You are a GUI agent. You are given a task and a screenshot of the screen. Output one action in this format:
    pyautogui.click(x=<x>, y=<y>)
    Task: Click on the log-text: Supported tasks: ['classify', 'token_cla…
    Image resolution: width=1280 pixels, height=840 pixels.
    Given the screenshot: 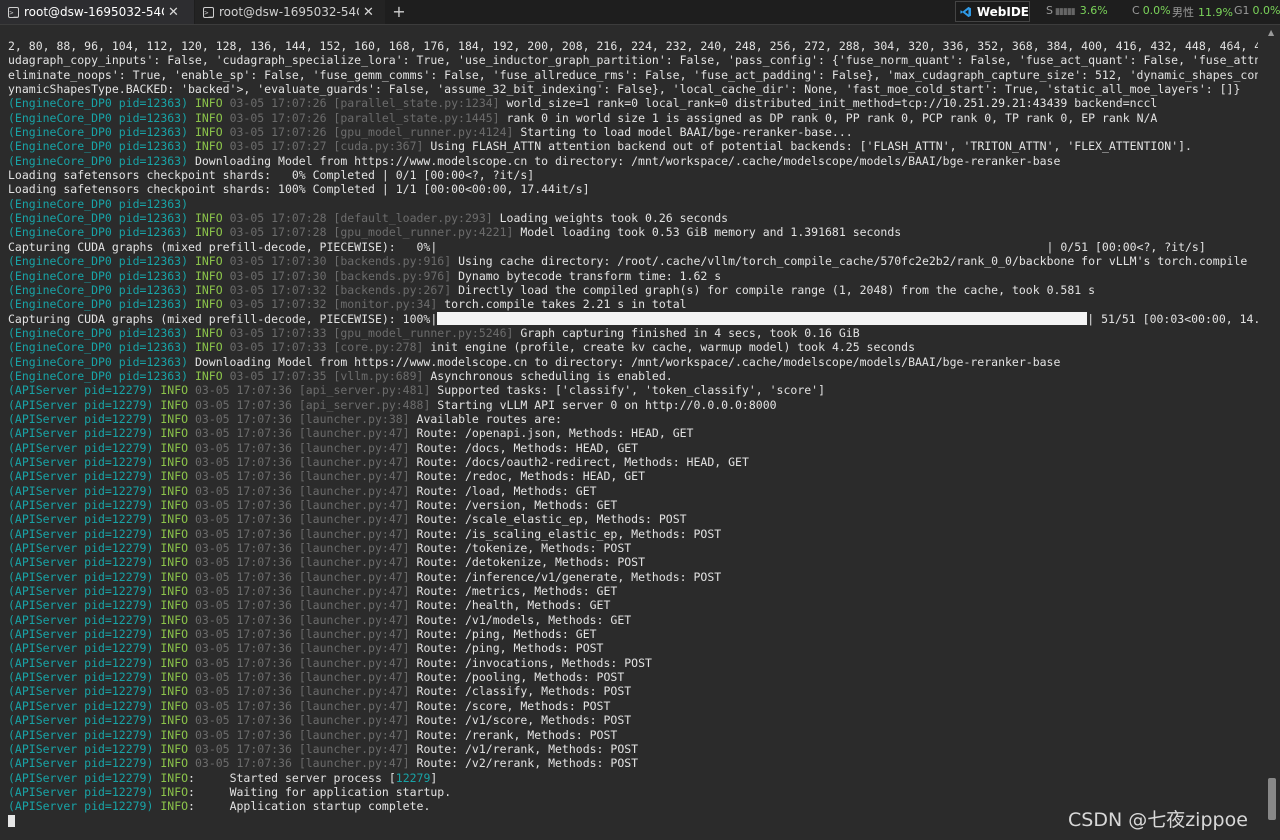 What is the action you would take?
    pyautogui.click(x=631, y=390)
    